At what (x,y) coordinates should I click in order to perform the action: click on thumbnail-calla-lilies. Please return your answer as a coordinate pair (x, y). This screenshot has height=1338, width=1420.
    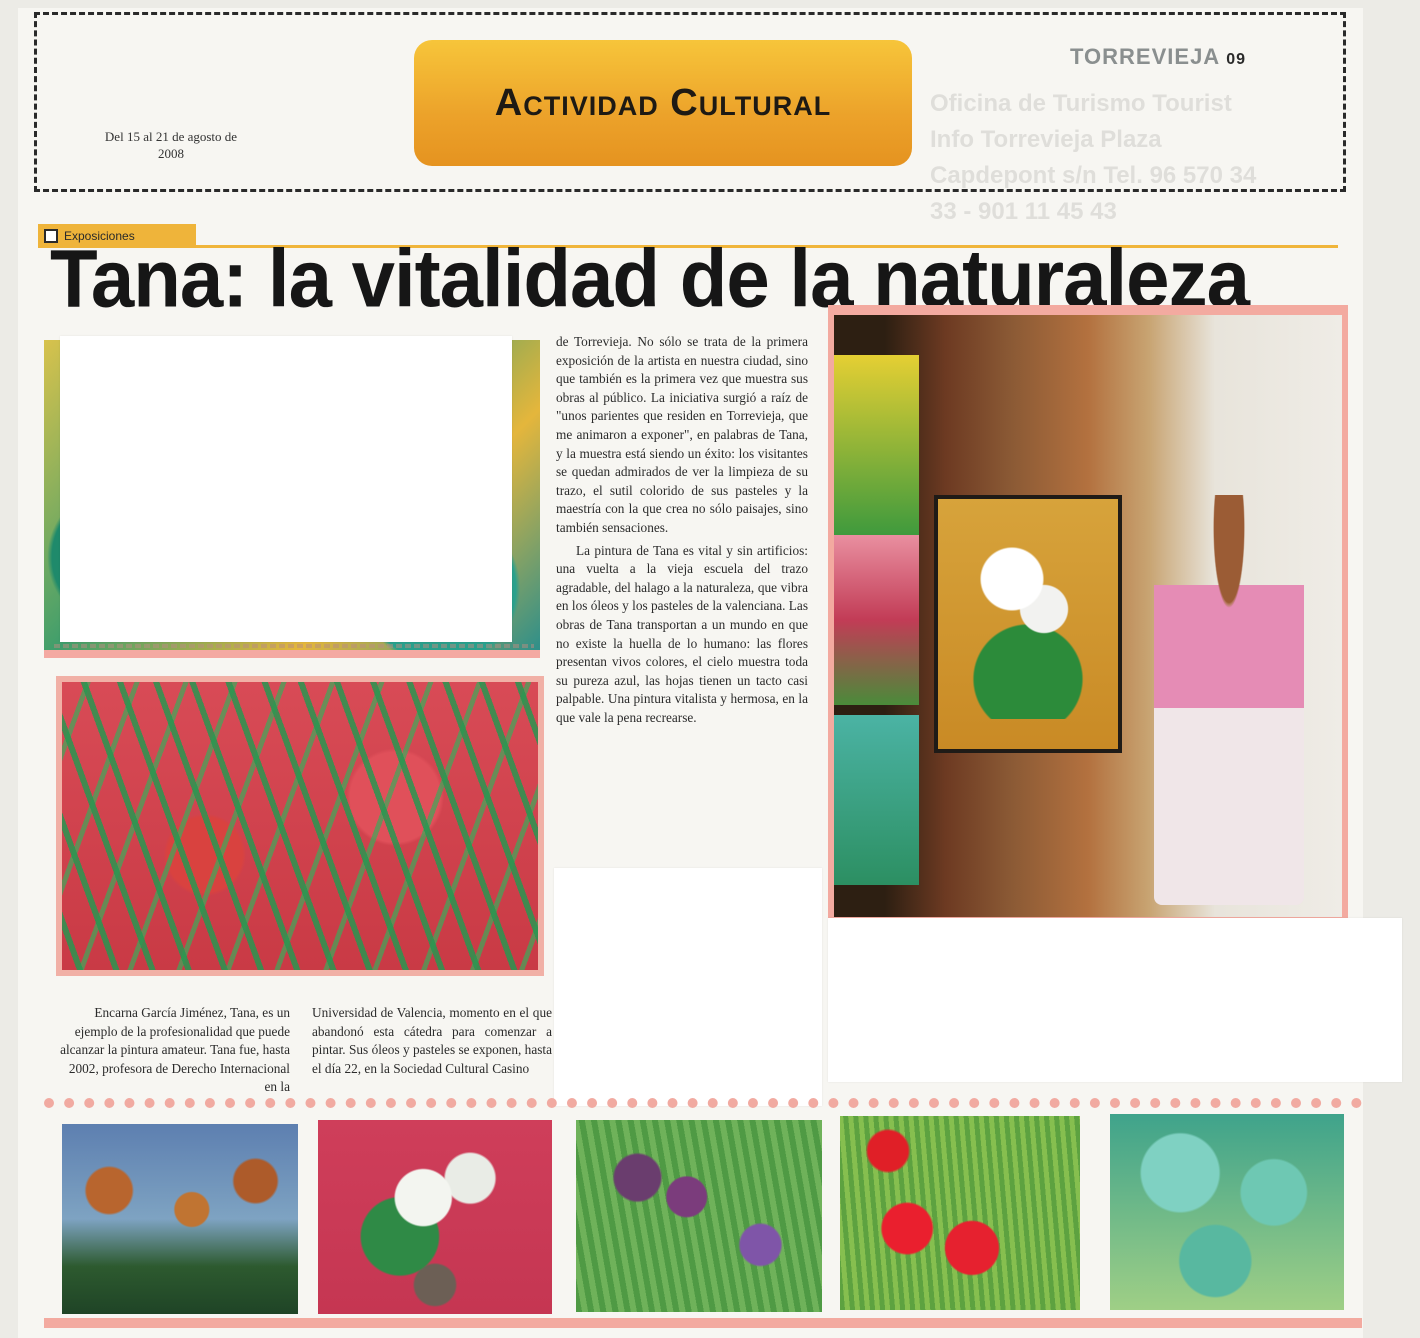
    Looking at the image, I should click on (435, 1217).